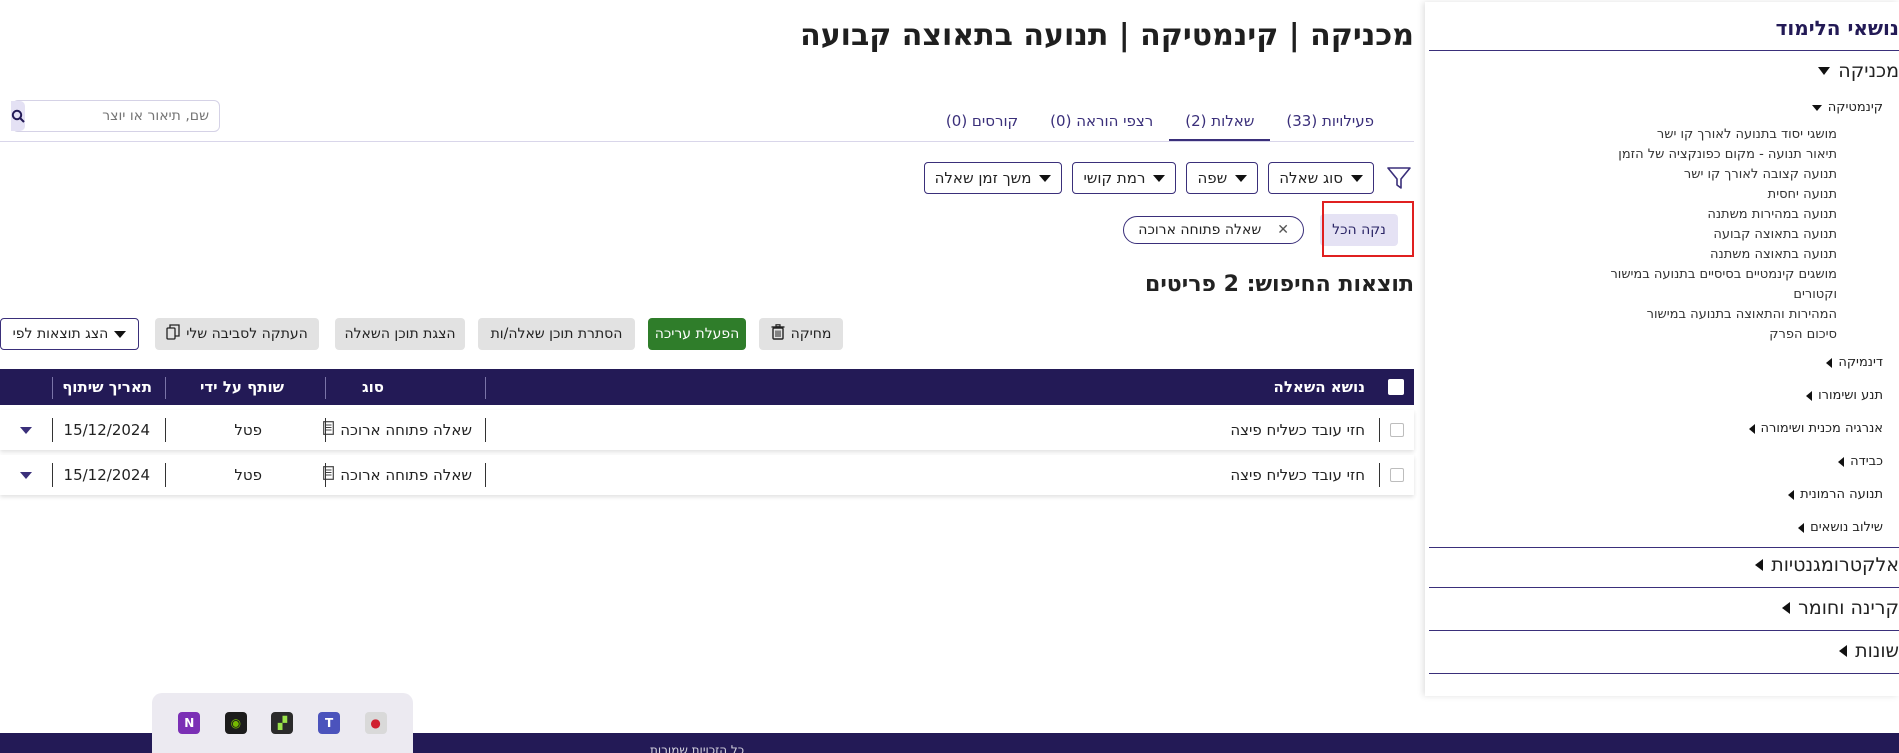 The width and height of the screenshot is (1899, 753). Describe the element at coordinates (1840, 527) in the screenshot. I see `sidebar-item-combined-topics: שילוב נושאים` at that location.